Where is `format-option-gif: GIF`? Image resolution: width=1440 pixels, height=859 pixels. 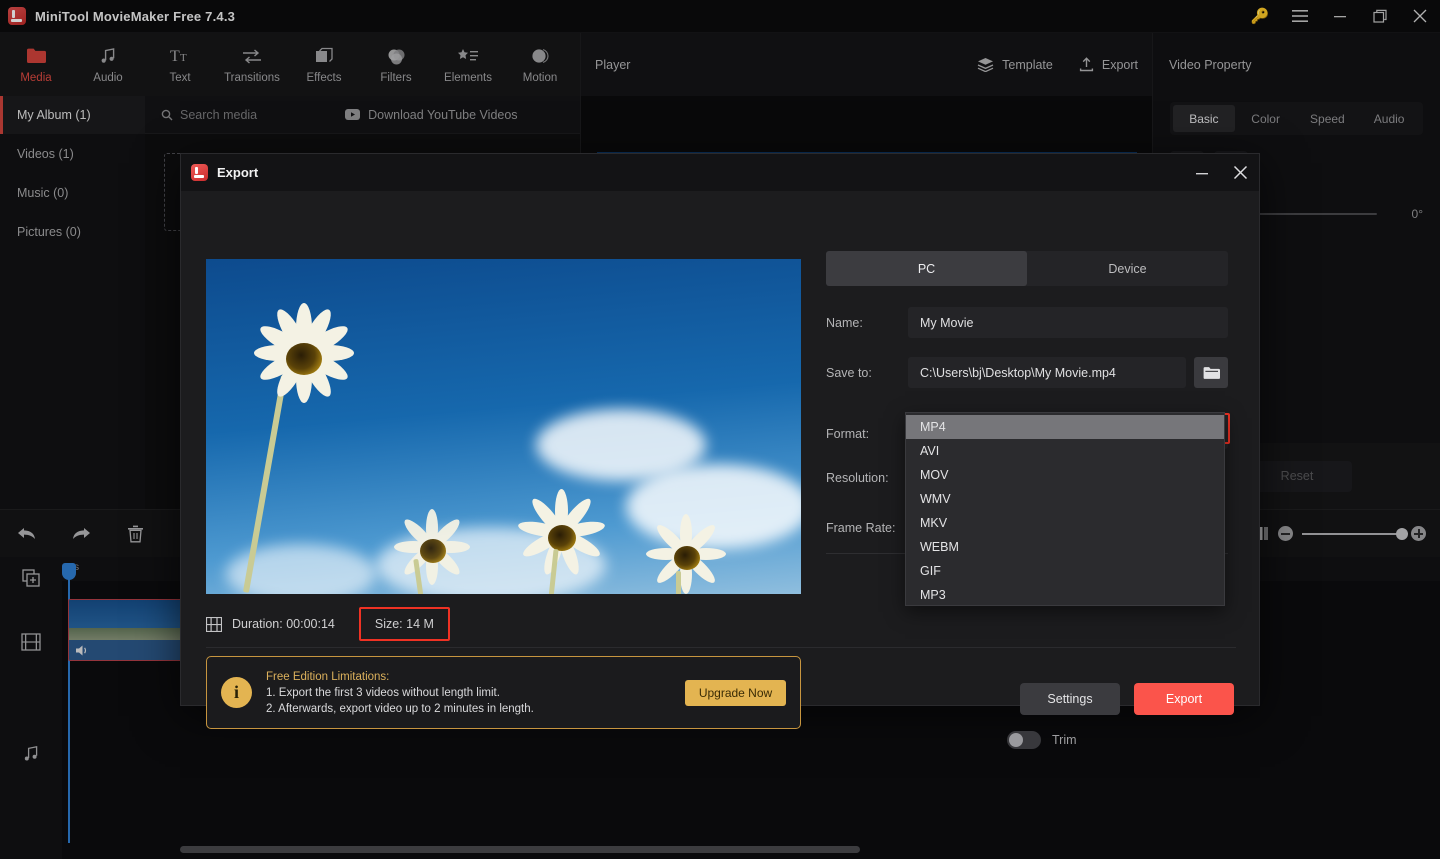
format-option-gif: GIF is located at coordinates (1065, 571).